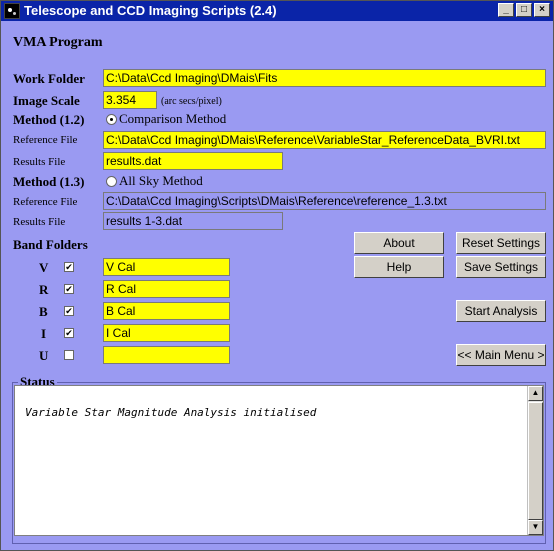 This screenshot has width=554, height=551. What do you see at coordinates (166, 267) in the screenshot?
I see `band-v-folder-input: V Cal` at bounding box center [166, 267].